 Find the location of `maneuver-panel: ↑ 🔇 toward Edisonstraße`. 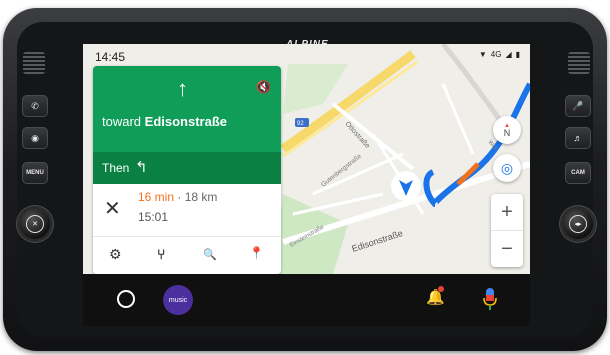

maneuver-panel: ↑ 🔇 toward Edisonstraße is located at coordinates (187, 109).